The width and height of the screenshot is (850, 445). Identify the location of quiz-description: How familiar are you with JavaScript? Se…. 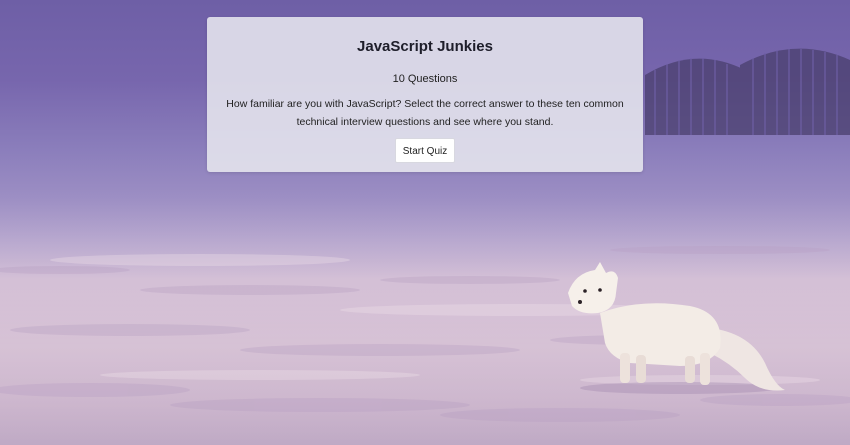
(425, 113).